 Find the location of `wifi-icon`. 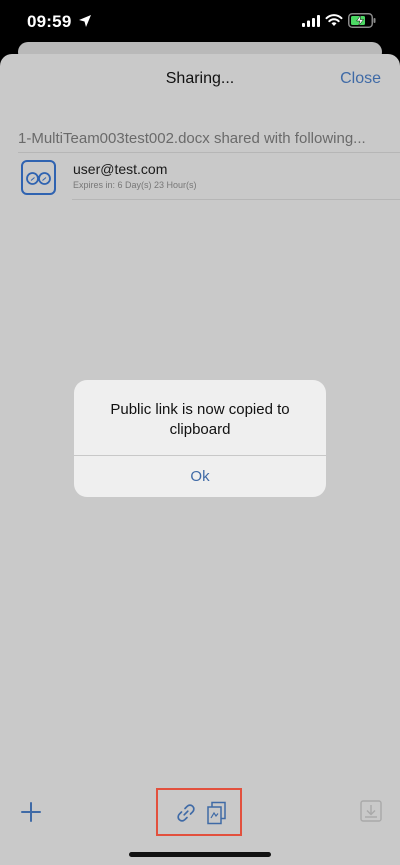

wifi-icon is located at coordinates (334, 20).